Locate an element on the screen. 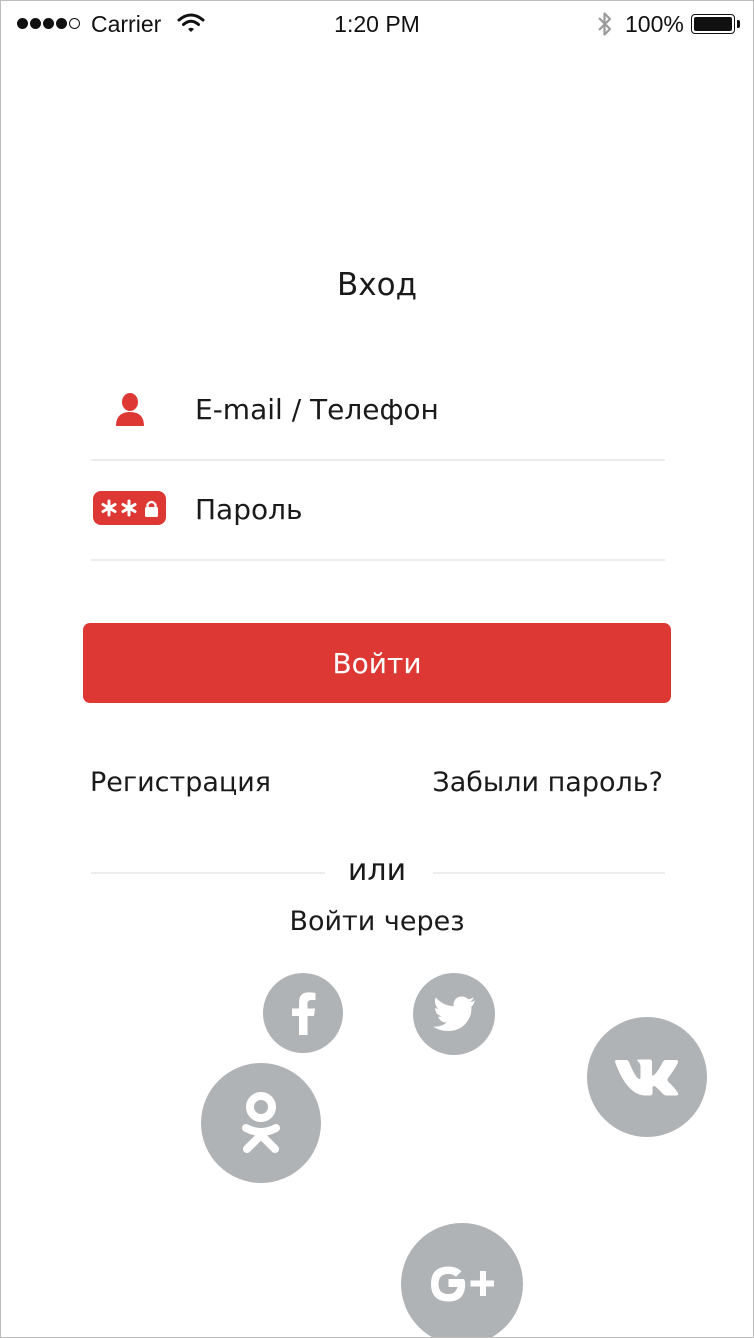  odnoklassniki-icon is located at coordinates (261, 1122).